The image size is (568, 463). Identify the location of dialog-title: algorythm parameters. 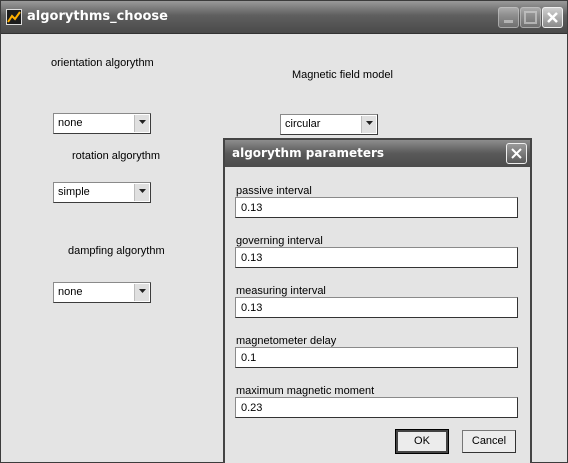
(308, 153).